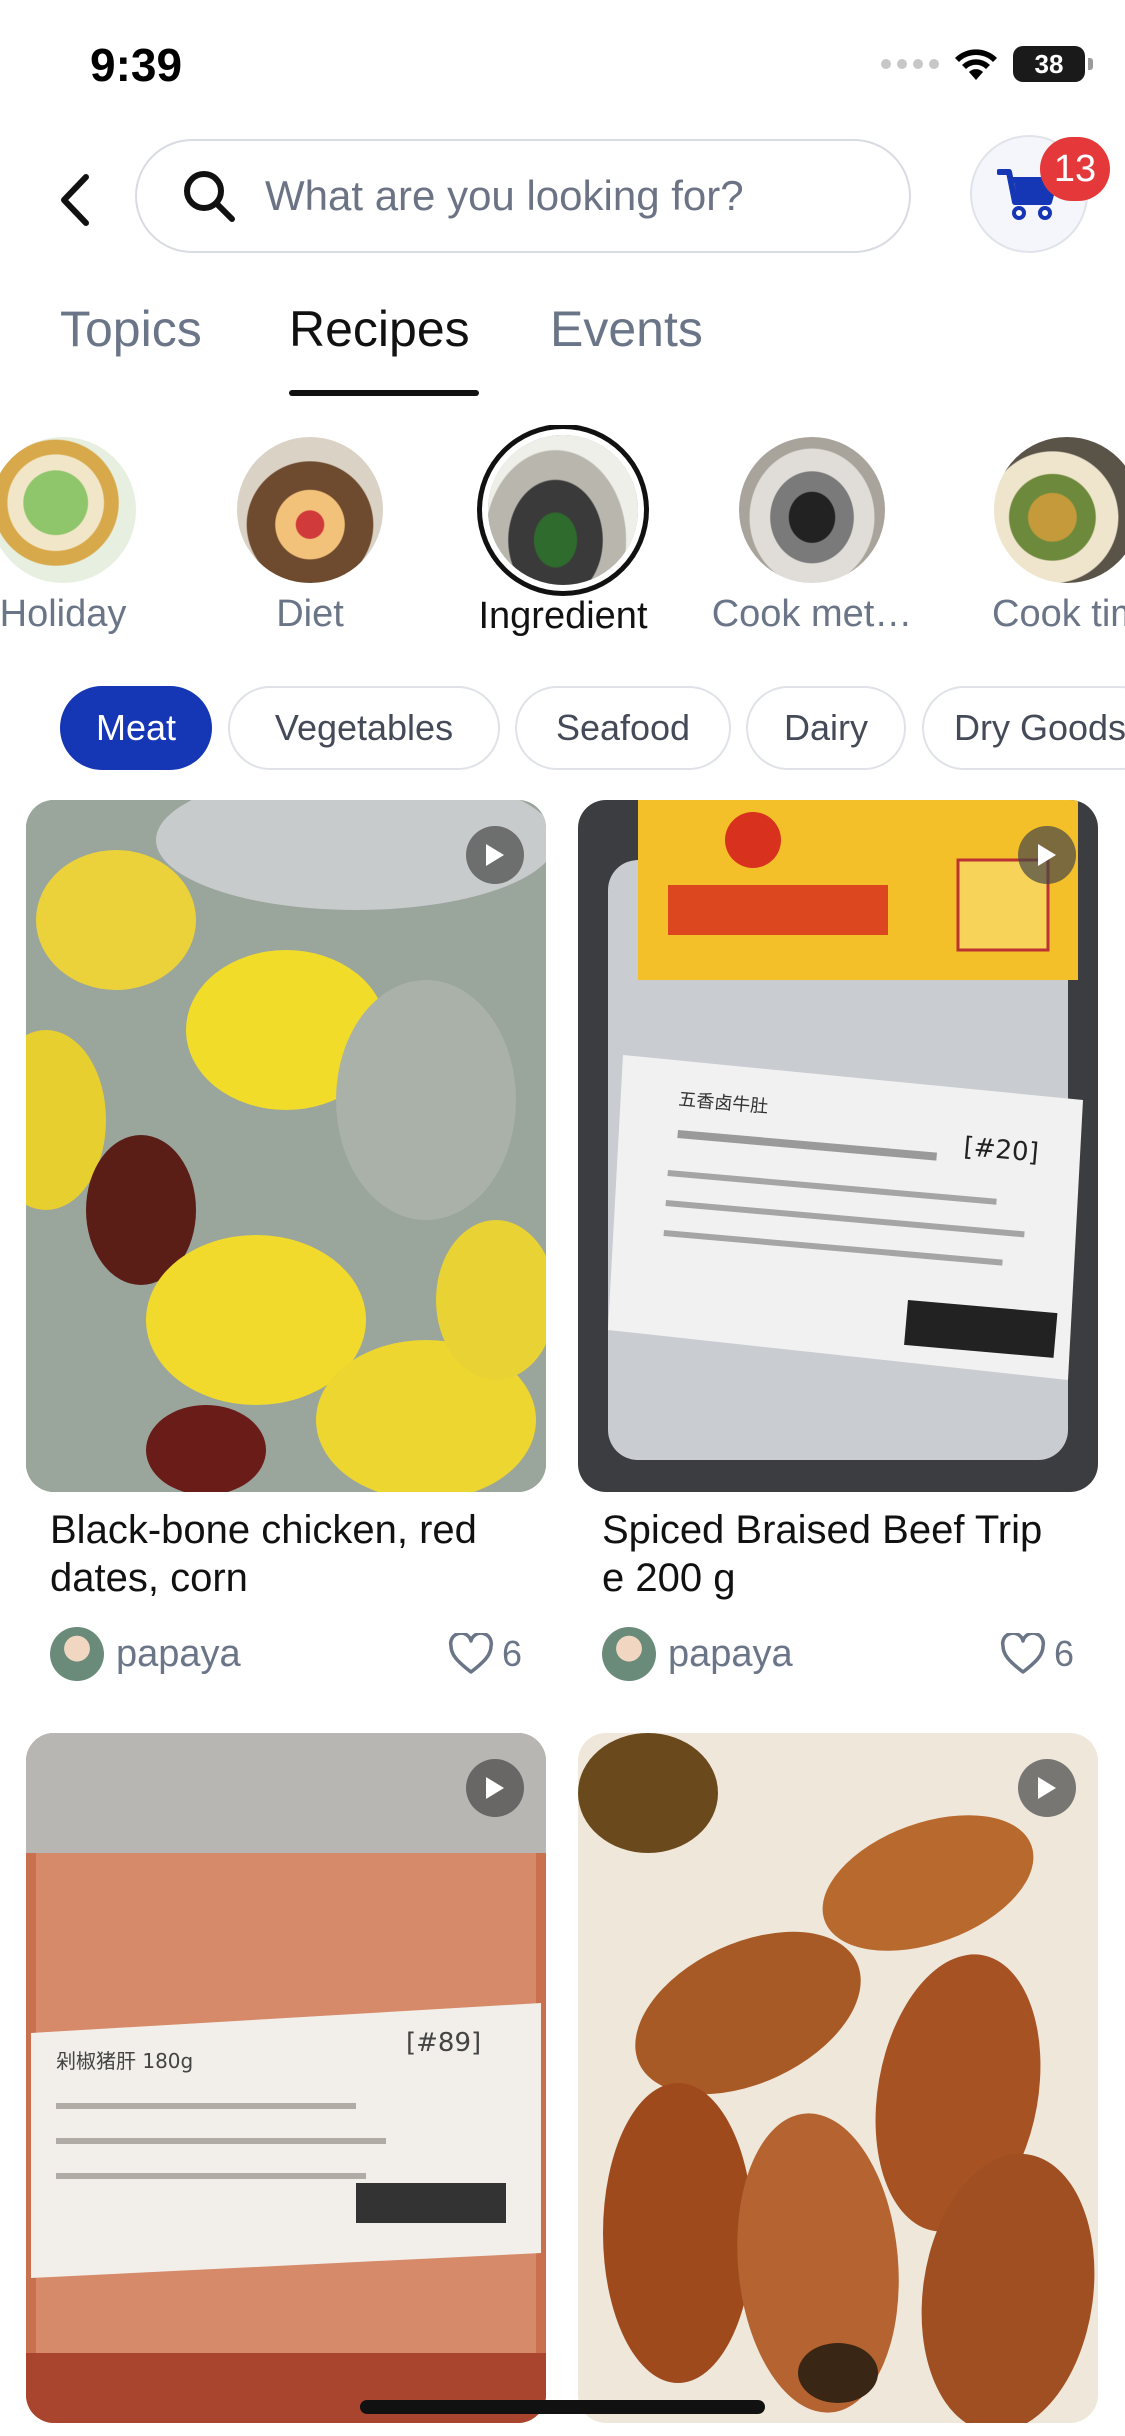 Image resolution: width=1125 pixels, height=2436 pixels. What do you see at coordinates (379, 329) in the screenshot?
I see `tab-recipes: Recipes` at bounding box center [379, 329].